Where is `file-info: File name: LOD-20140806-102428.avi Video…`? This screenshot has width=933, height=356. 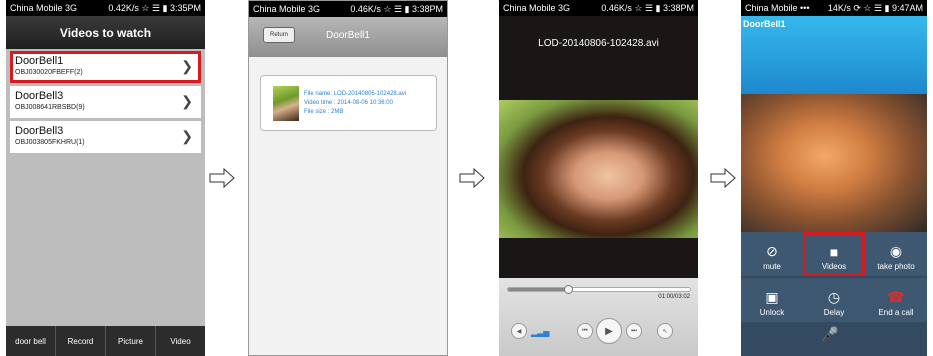
file-info: File name: LOD-20140806-102428.avi Video… is located at coordinates (355, 103).